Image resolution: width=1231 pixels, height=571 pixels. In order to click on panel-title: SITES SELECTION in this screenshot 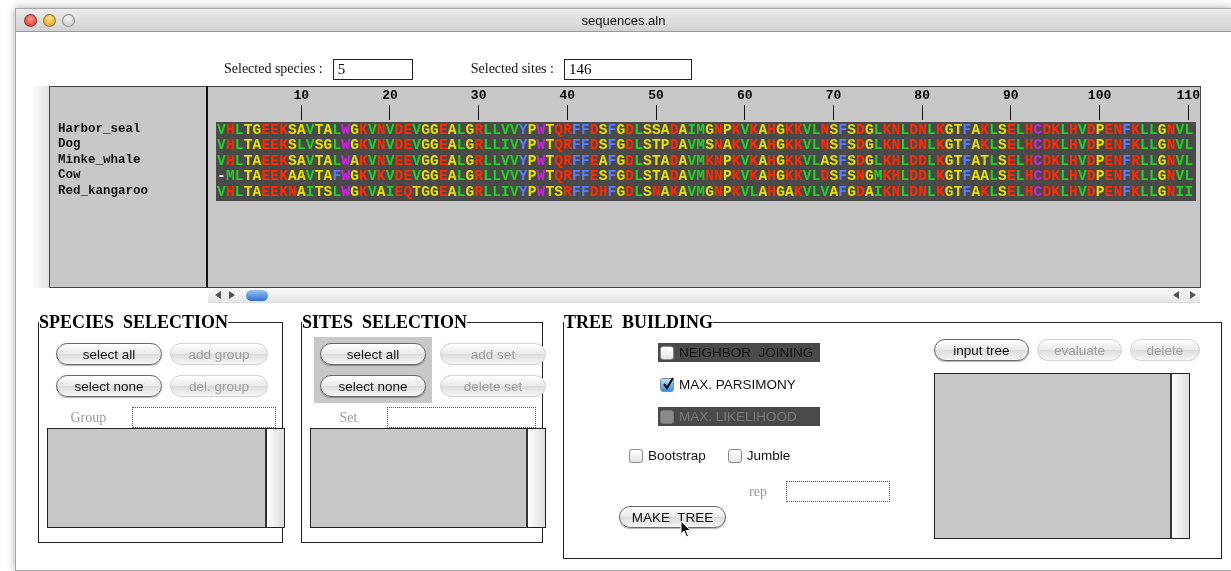, I will do `click(385, 322)`.